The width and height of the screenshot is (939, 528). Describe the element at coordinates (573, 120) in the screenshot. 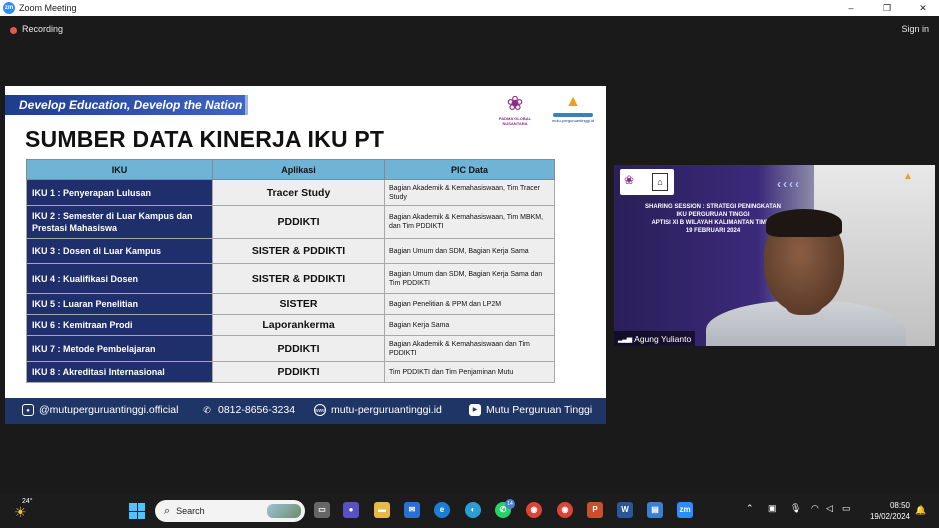

I see `mutu-logo-caption: mutu-perguruantinggi.id` at that location.